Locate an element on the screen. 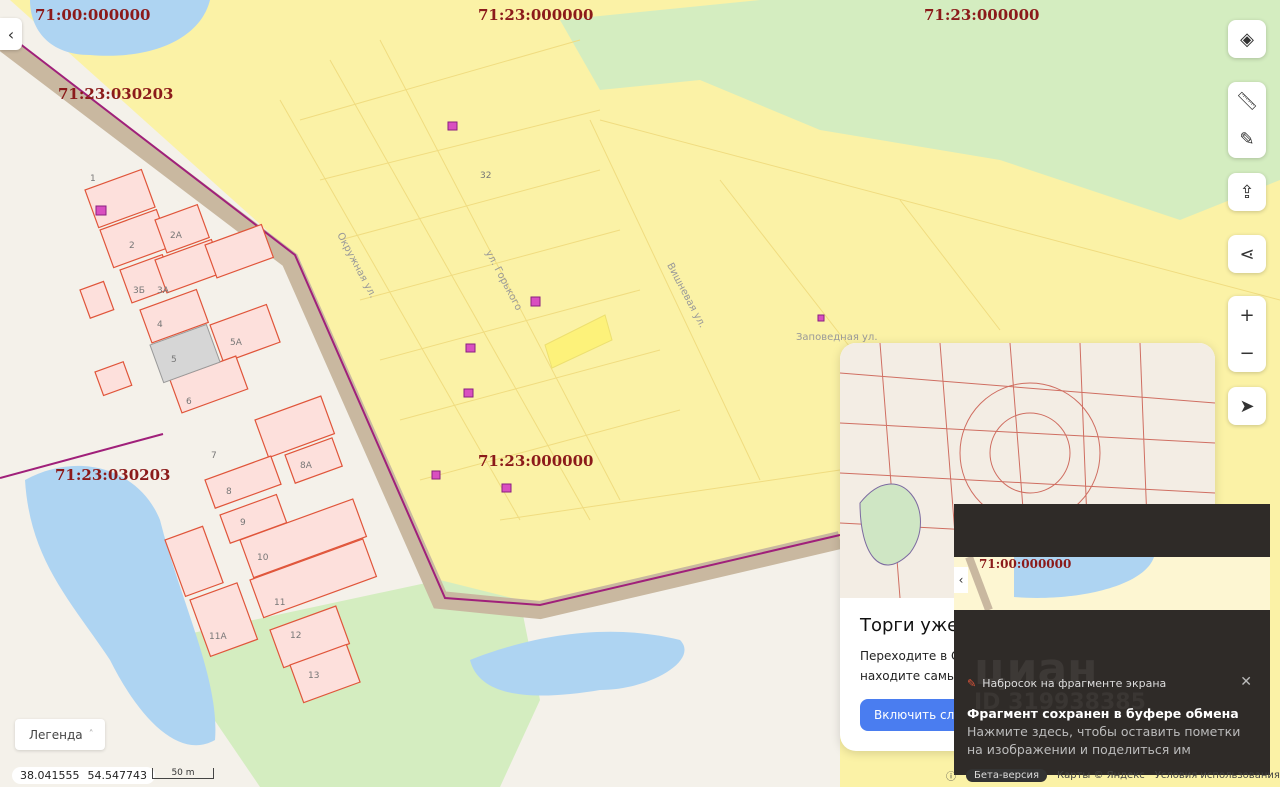  locate-icon: ➤ is located at coordinates (1247, 406).